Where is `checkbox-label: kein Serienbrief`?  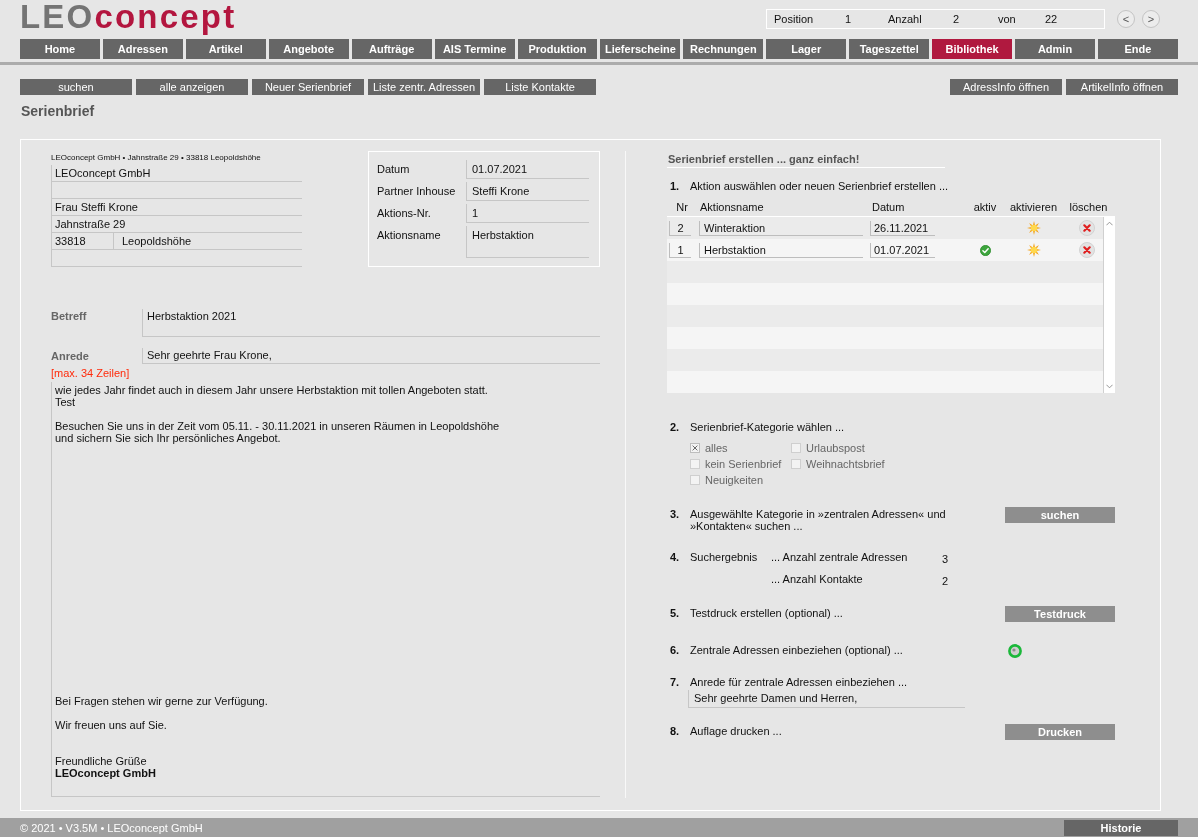 checkbox-label: kein Serienbrief is located at coordinates (743, 464).